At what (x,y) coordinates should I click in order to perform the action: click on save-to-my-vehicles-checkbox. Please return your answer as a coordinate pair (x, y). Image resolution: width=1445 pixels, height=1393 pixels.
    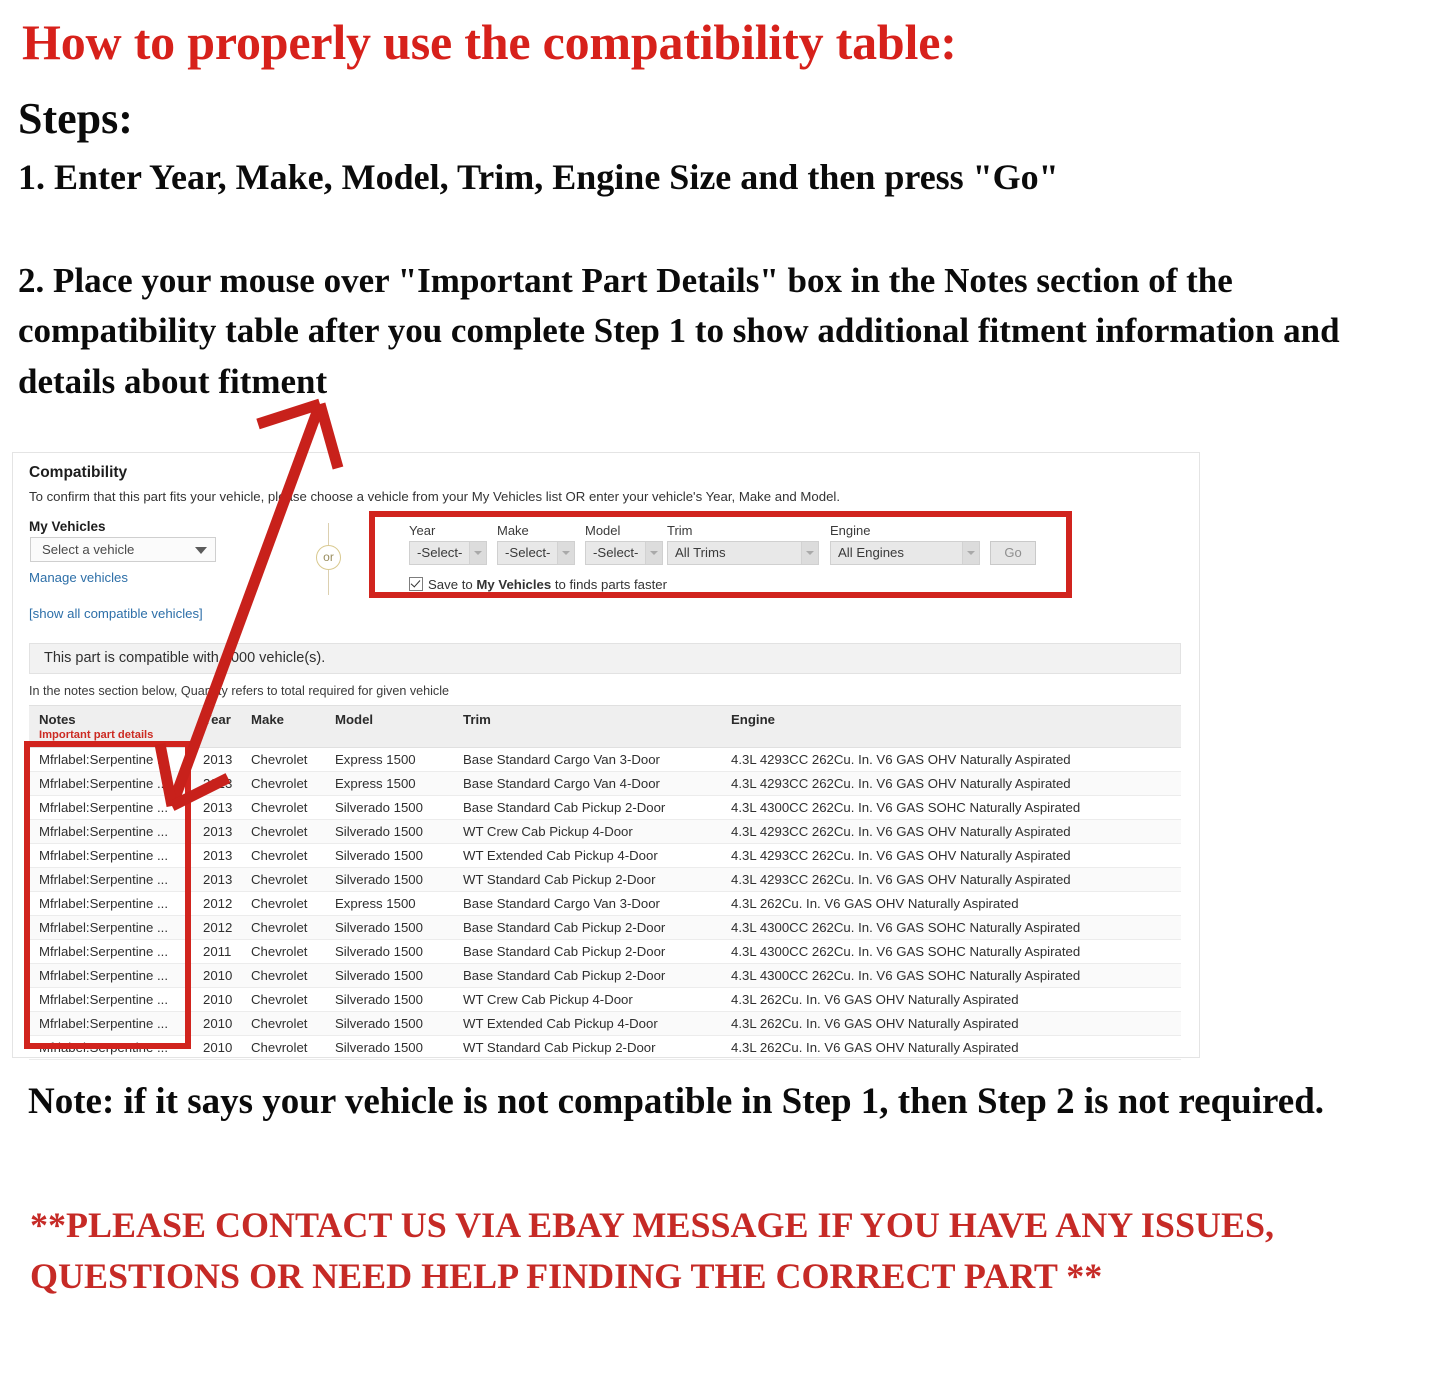
    Looking at the image, I should click on (416, 584).